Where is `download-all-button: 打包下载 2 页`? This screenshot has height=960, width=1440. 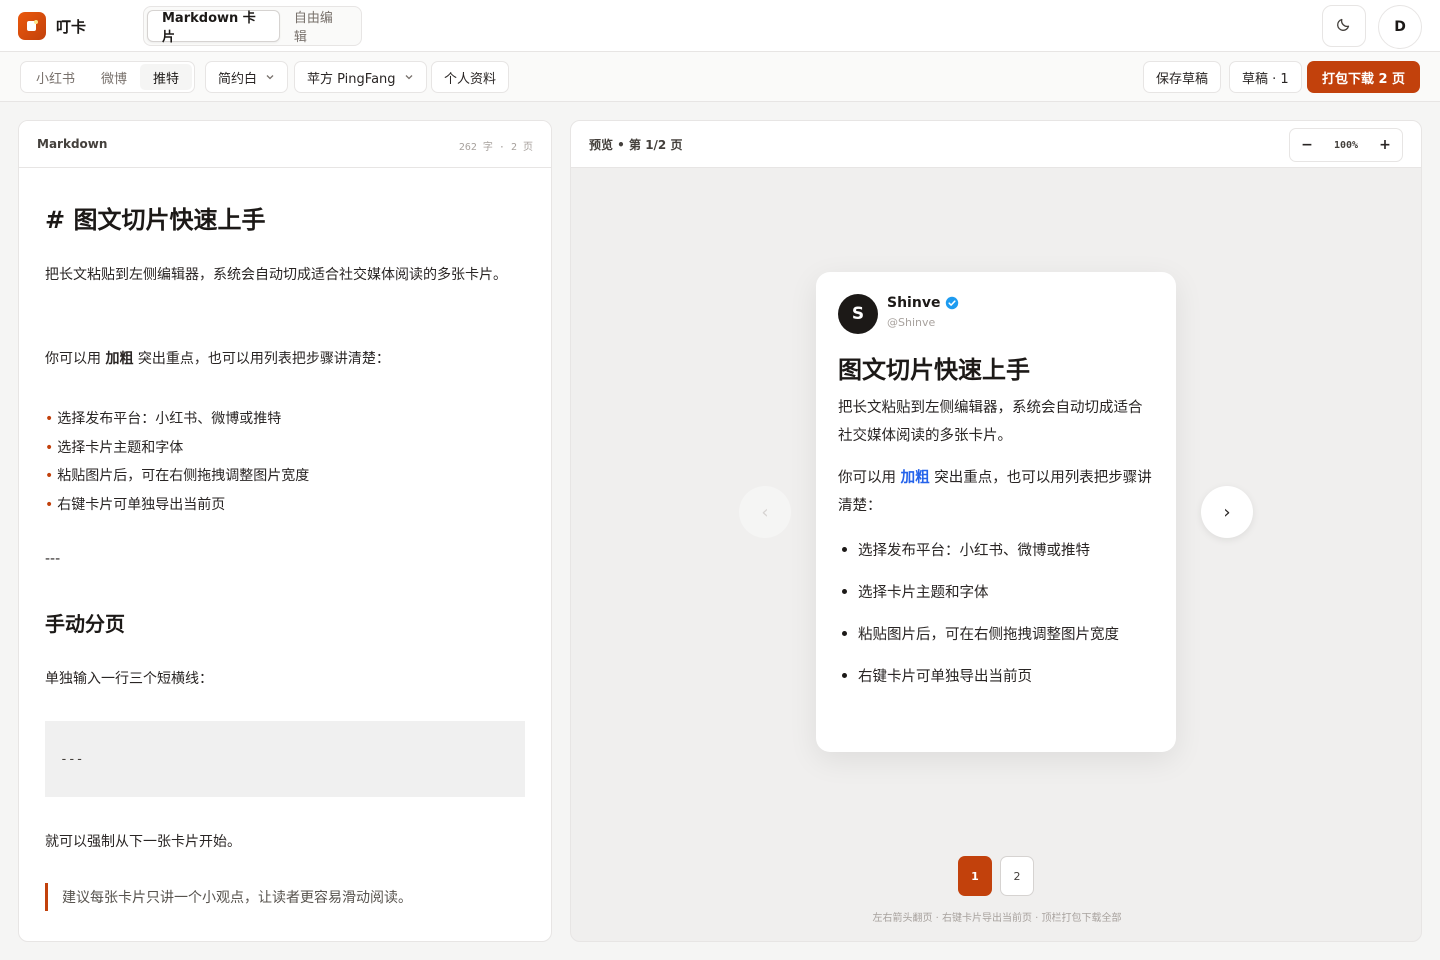
download-all-button: 打包下载 2 页 is located at coordinates (1363, 77).